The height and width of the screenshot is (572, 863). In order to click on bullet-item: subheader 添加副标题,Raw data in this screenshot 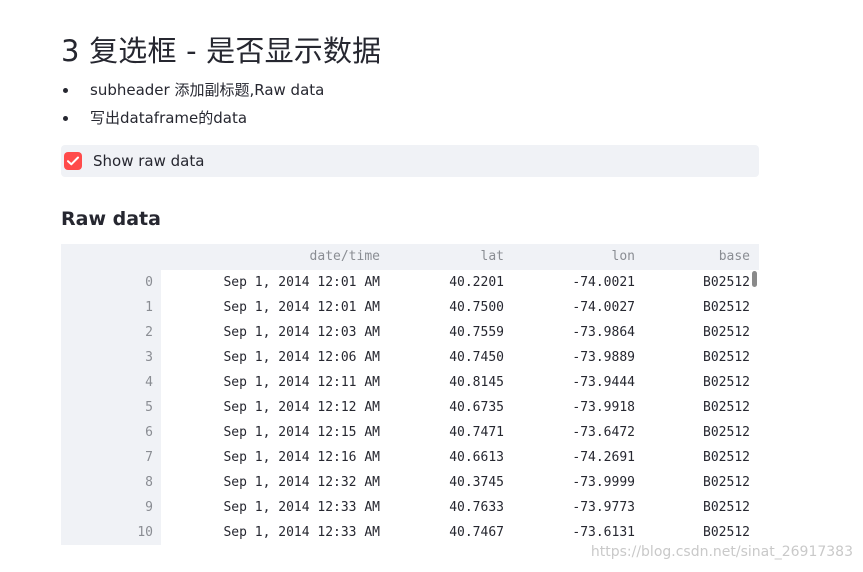, I will do `click(192, 93)`.